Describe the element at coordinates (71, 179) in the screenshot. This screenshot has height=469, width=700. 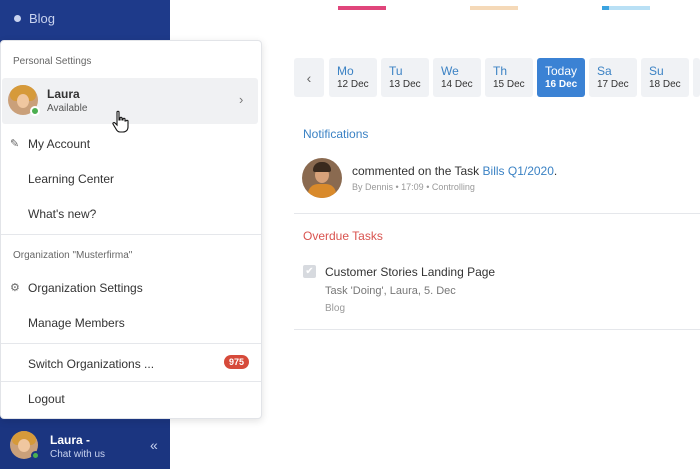
I see `menu-item-learning-center: Learning Center` at that location.